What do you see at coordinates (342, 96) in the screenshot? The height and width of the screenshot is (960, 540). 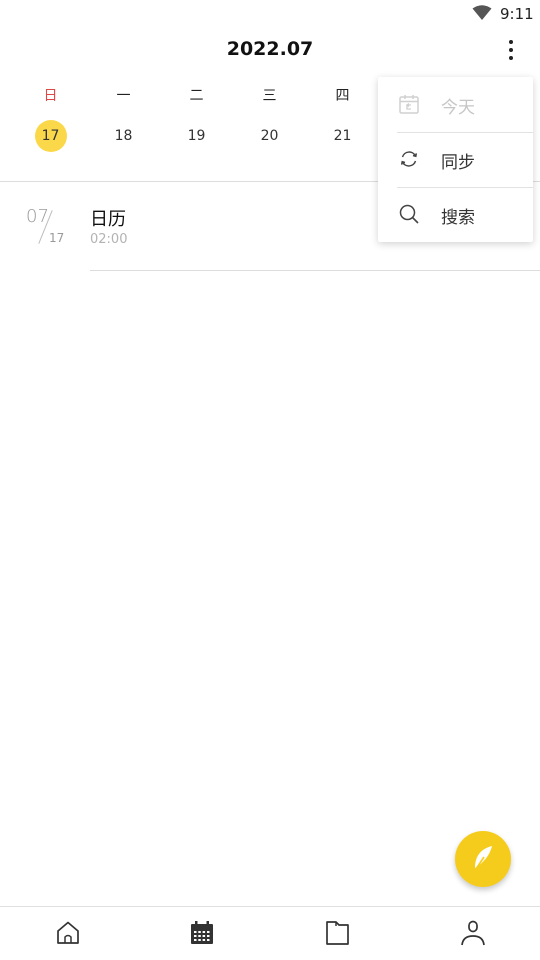 I see `weekday-label: 四` at bounding box center [342, 96].